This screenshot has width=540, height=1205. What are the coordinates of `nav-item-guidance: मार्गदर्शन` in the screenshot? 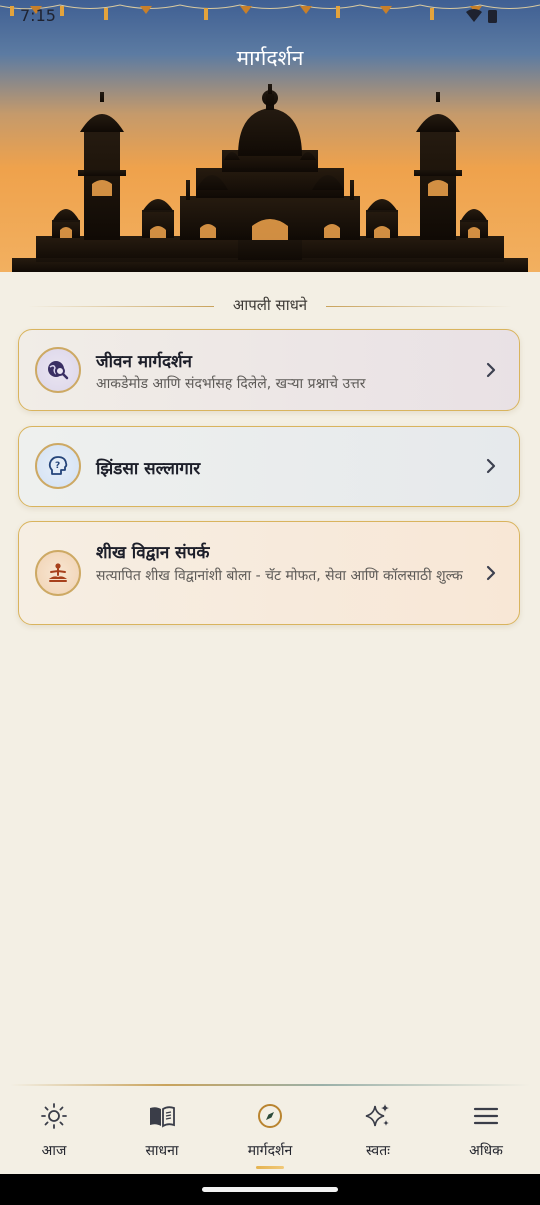 It's located at (270, 1130).